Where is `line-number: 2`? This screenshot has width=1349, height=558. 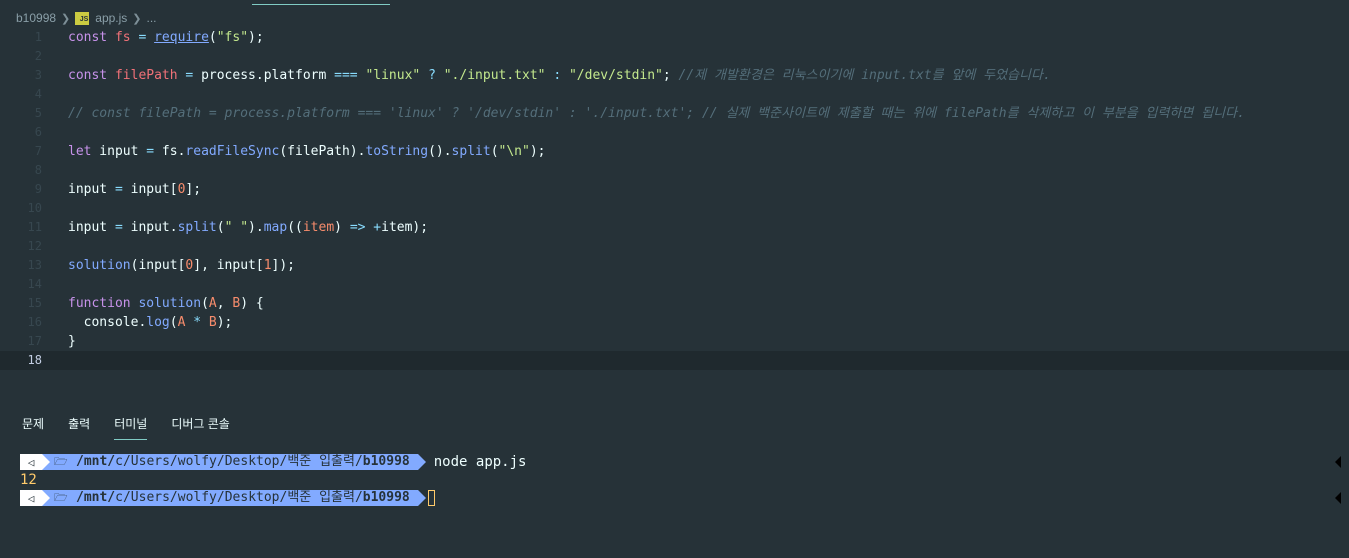 line-number: 2 is located at coordinates (38, 56).